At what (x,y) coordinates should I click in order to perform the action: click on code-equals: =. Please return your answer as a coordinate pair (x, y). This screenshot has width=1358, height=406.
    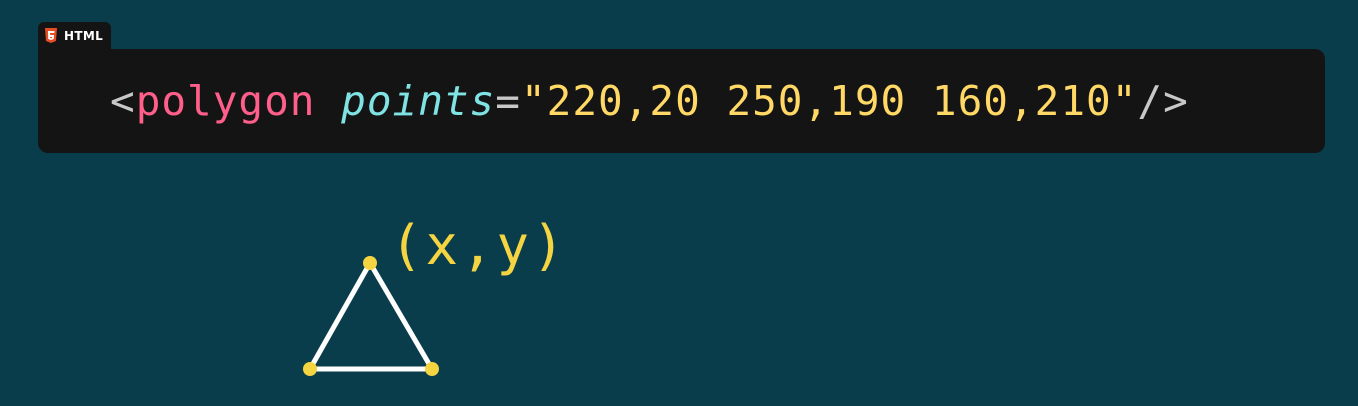
    Looking at the image, I should click on (508, 101).